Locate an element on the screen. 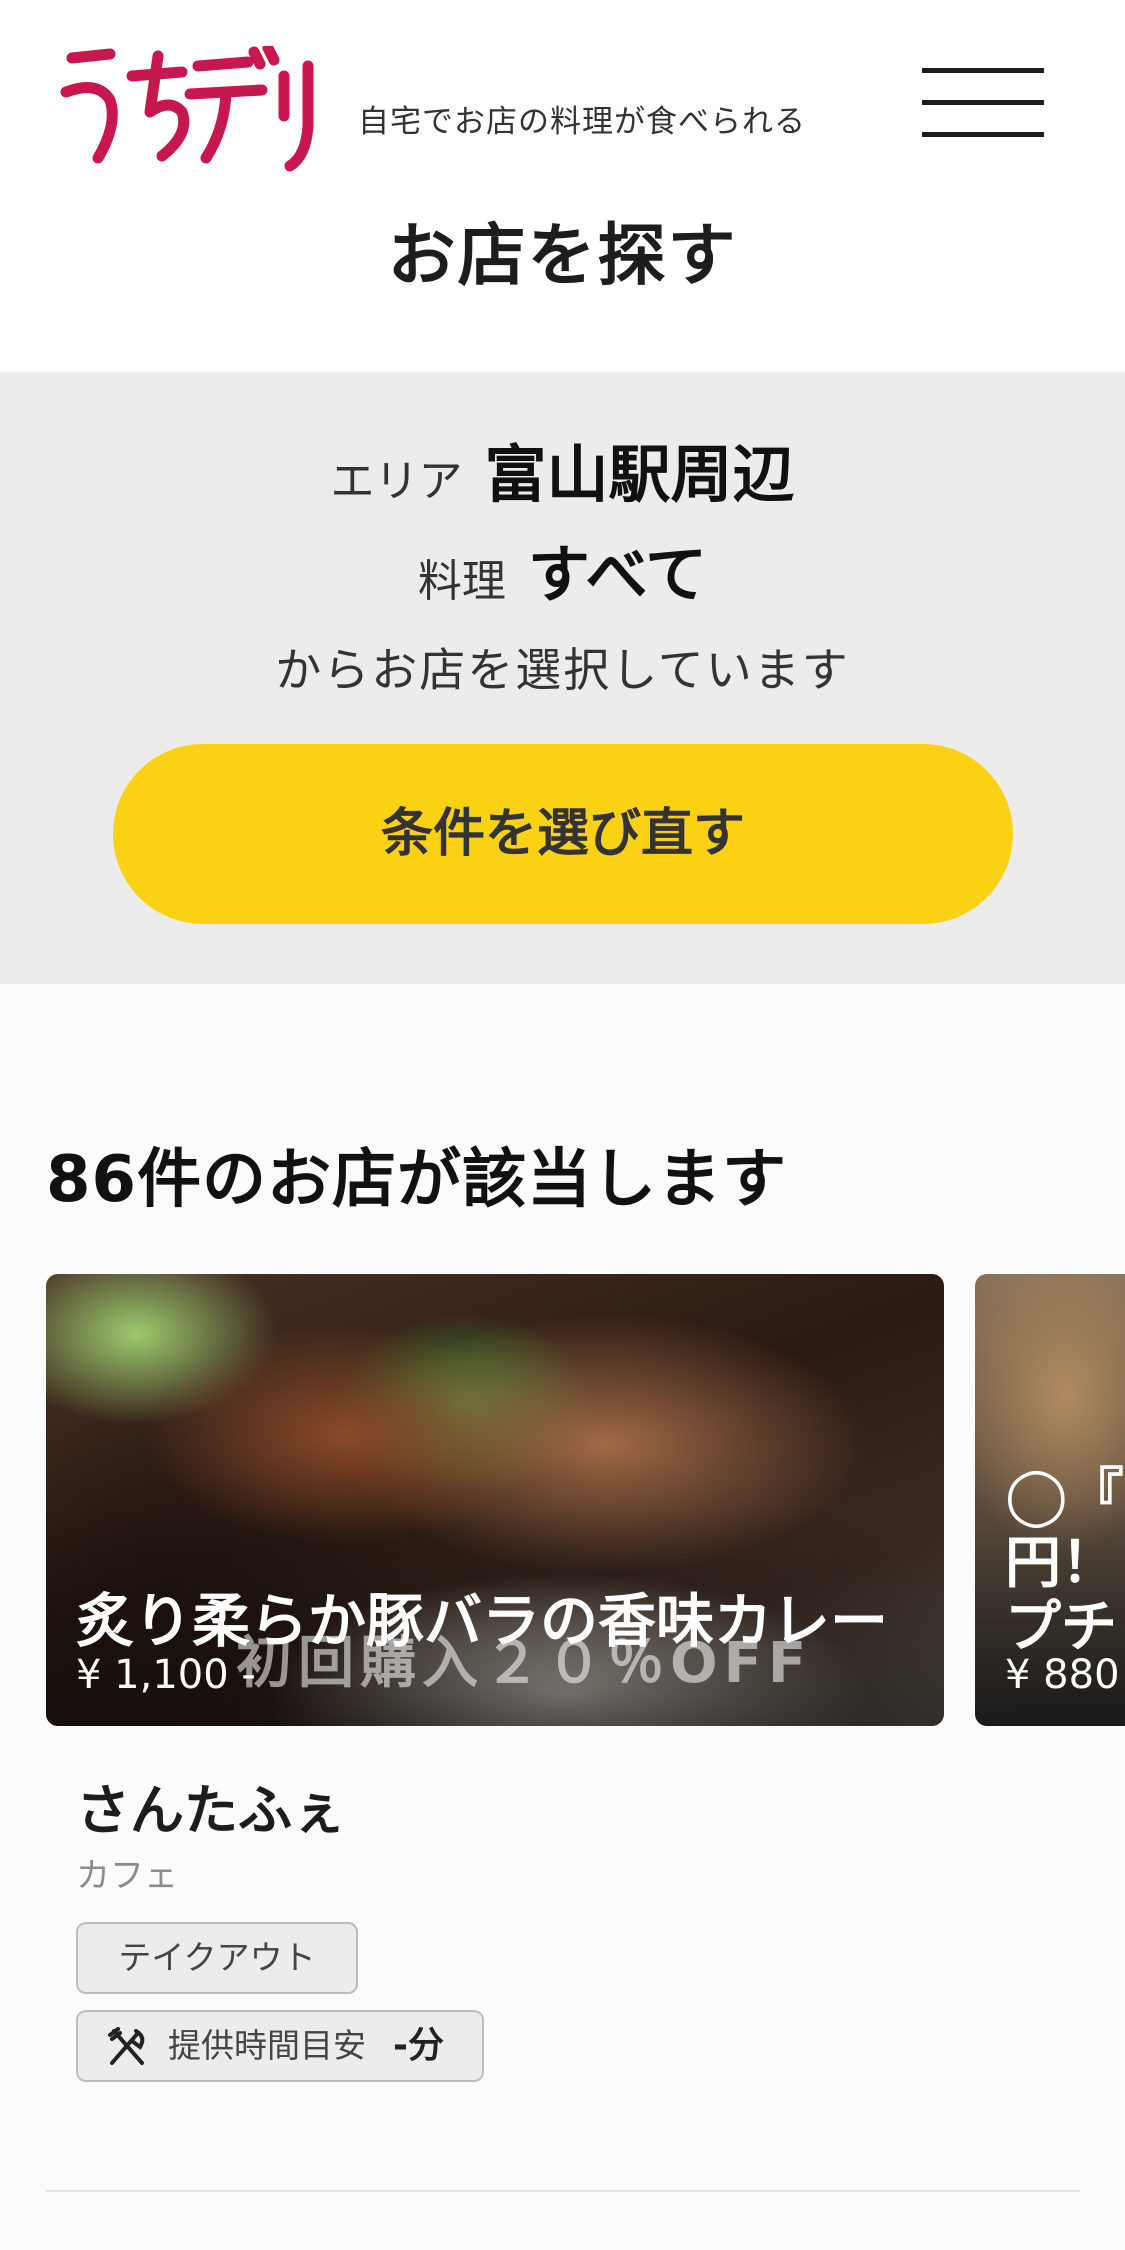 The width and height of the screenshot is (1125, 2250). hamburger-menu-icon is located at coordinates (983, 103).